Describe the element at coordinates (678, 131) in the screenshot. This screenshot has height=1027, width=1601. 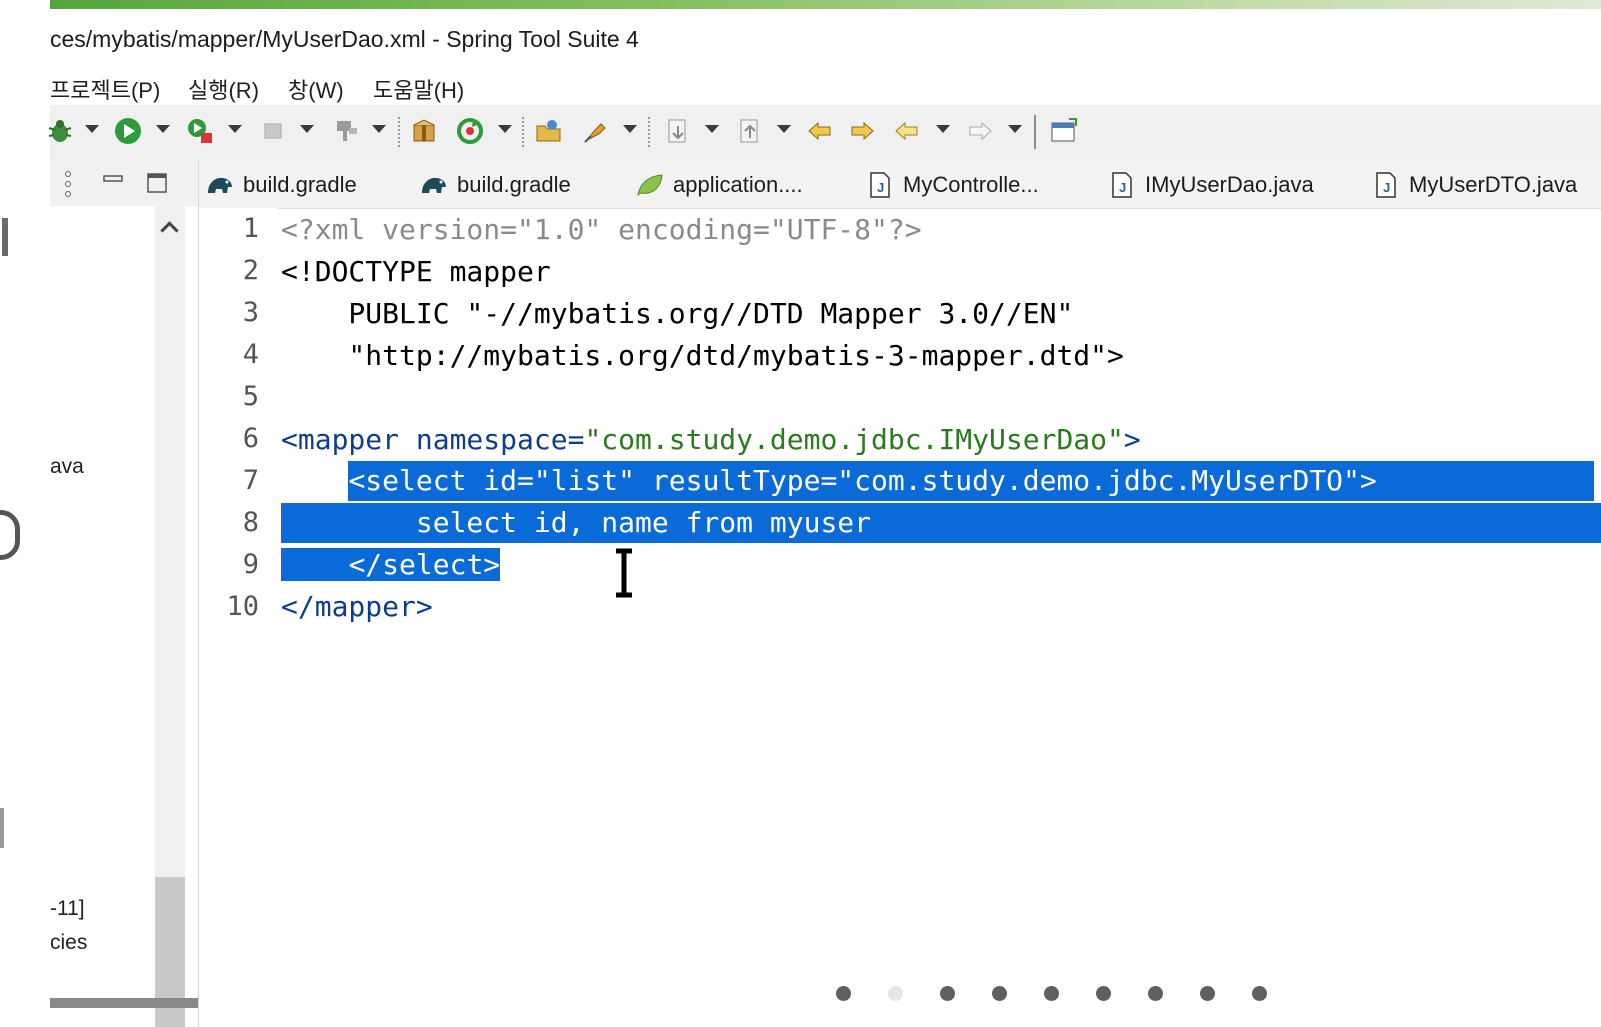
I see `next-annotation-icon` at that location.